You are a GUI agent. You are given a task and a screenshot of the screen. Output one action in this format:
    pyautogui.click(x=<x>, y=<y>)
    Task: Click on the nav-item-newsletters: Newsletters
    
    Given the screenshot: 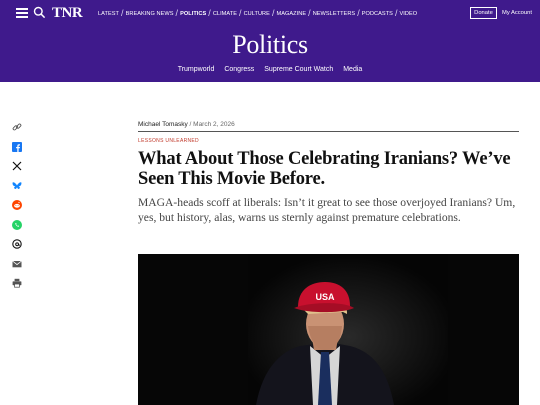 What is the action you would take?
    pyautogui.click(x=334, y=14)
    